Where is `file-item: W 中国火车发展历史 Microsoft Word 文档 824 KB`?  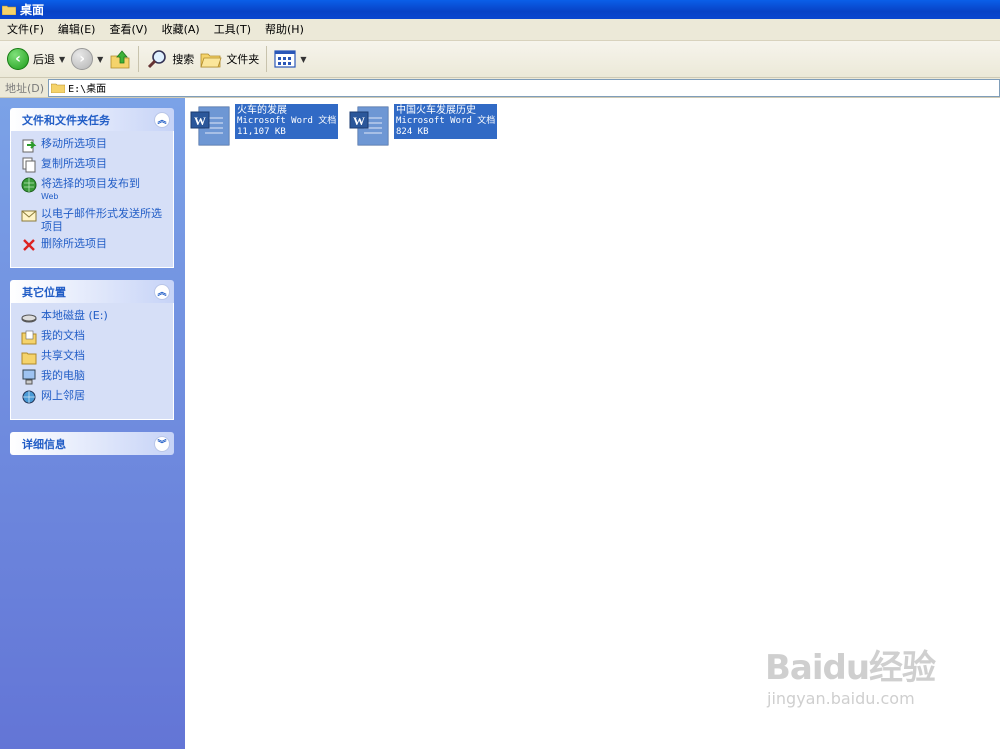 file-item: W 中国火车发展历史 Microsoft Word 文档 824 KB is located at coordinates (423, 126).